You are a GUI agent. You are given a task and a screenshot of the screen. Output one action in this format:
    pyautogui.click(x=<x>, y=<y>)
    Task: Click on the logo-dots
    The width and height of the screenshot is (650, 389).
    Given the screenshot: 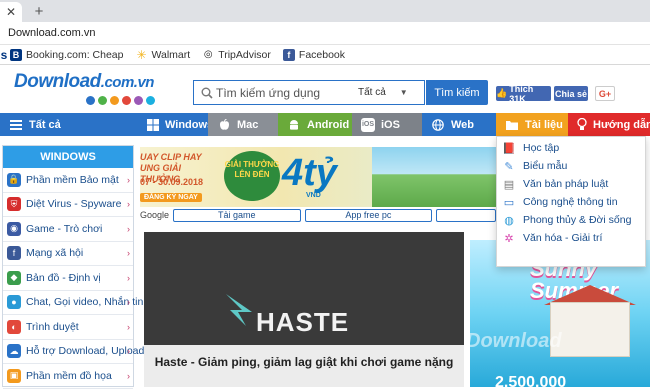 What is the action you would take?
    pyautogui.click(x=120, y=100)
    